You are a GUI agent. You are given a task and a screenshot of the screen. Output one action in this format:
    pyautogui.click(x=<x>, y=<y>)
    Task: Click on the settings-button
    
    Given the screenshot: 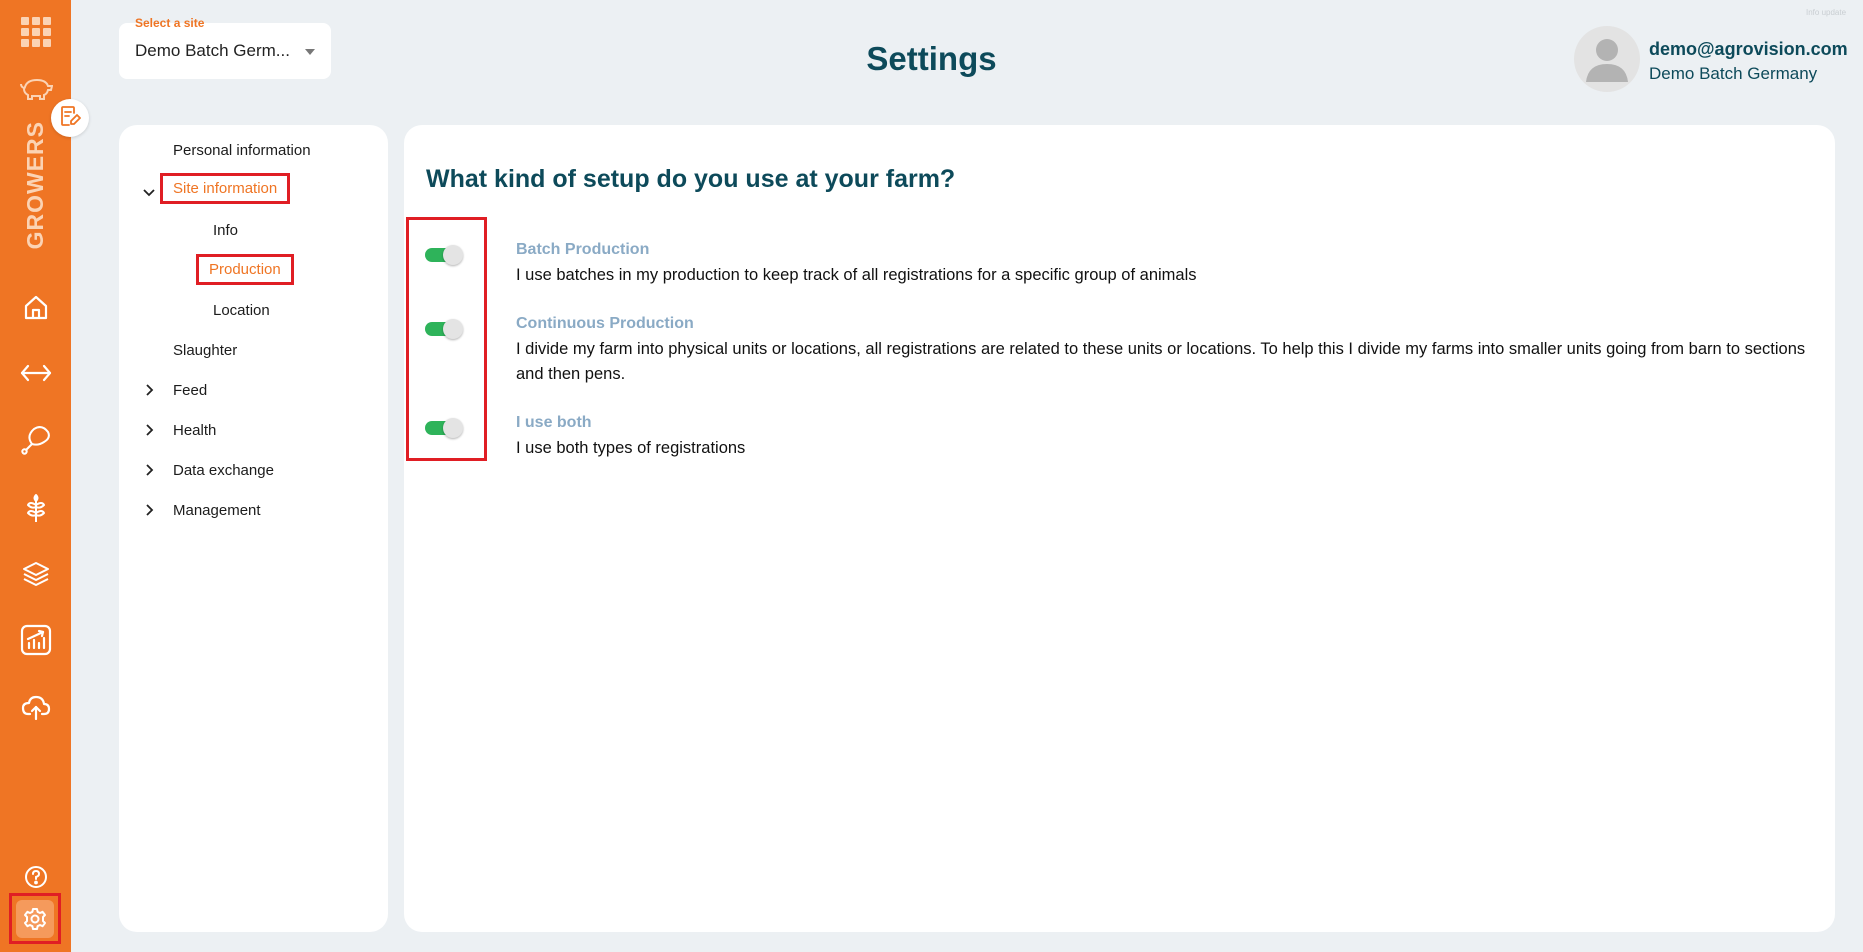 What is the action you would take?
    pyautogui.click(x=35, y=918)
    